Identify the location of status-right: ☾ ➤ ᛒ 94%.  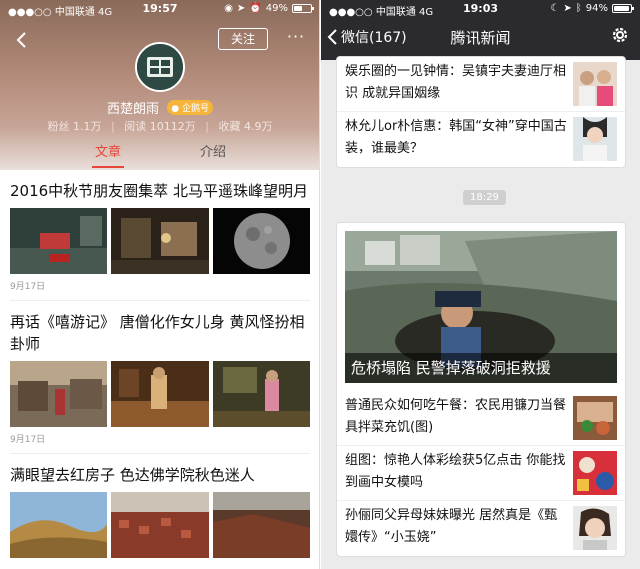
(592, 8).